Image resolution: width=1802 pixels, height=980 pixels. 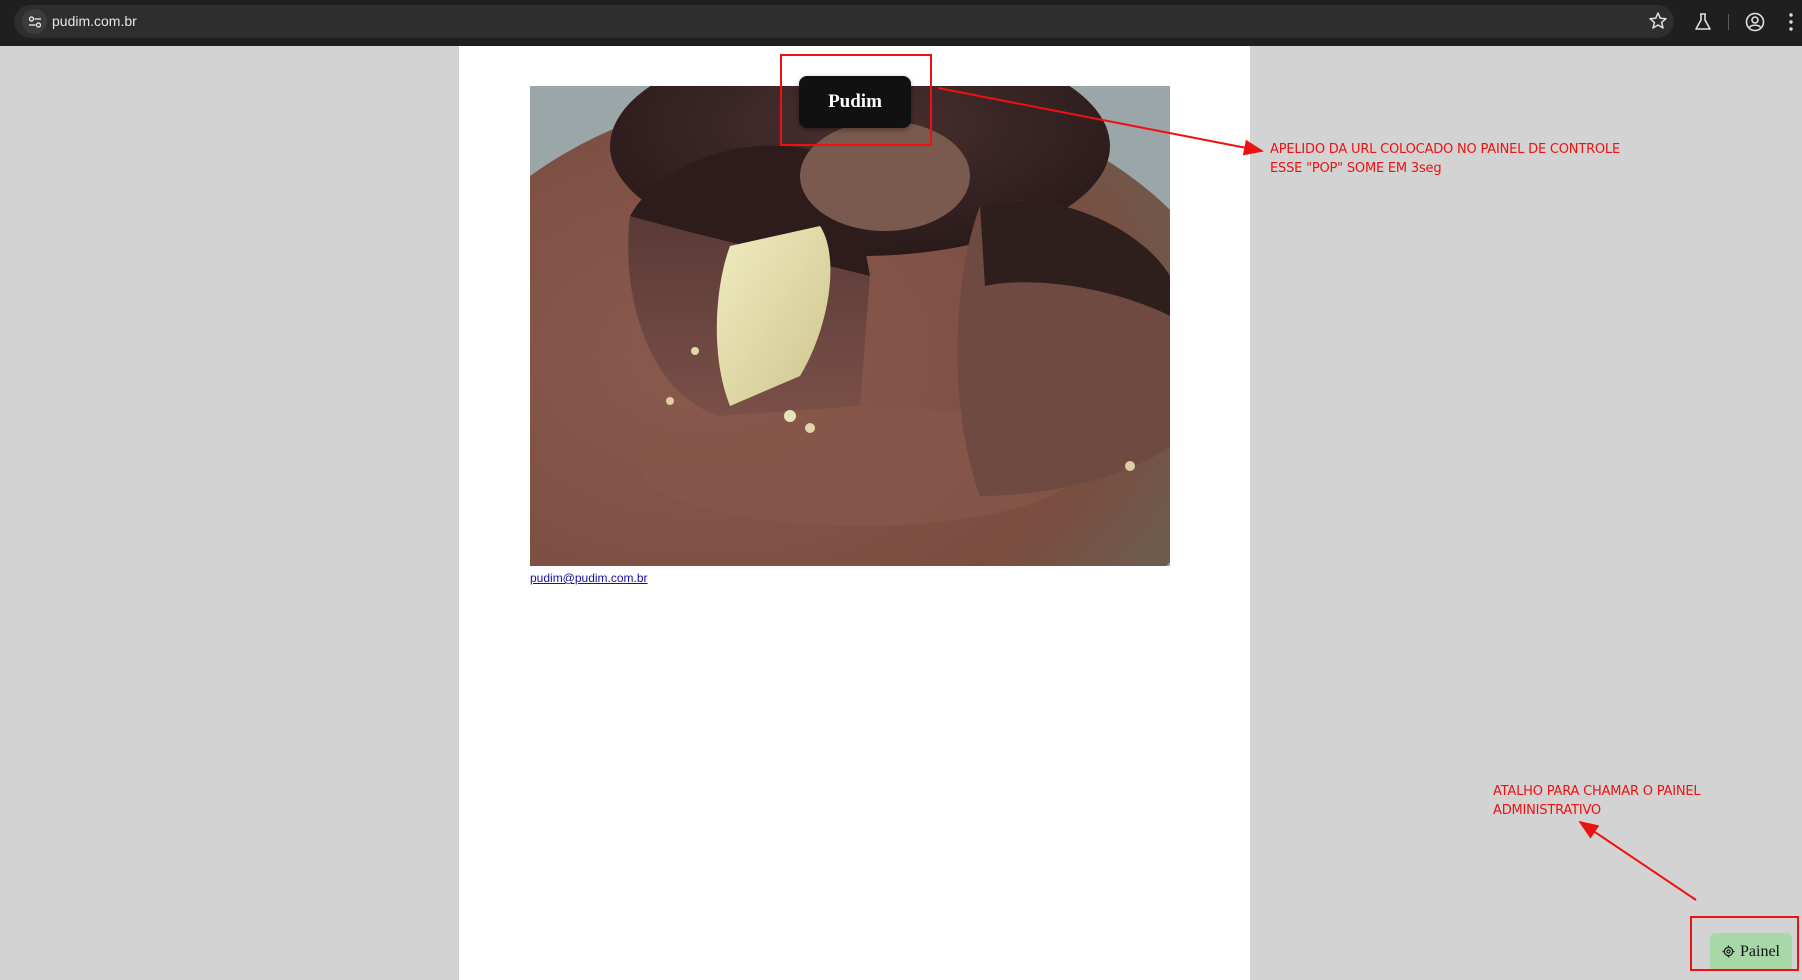 I want to click on annotation-line: ADMINISTRATIVO, so click(x=1547, y=810).